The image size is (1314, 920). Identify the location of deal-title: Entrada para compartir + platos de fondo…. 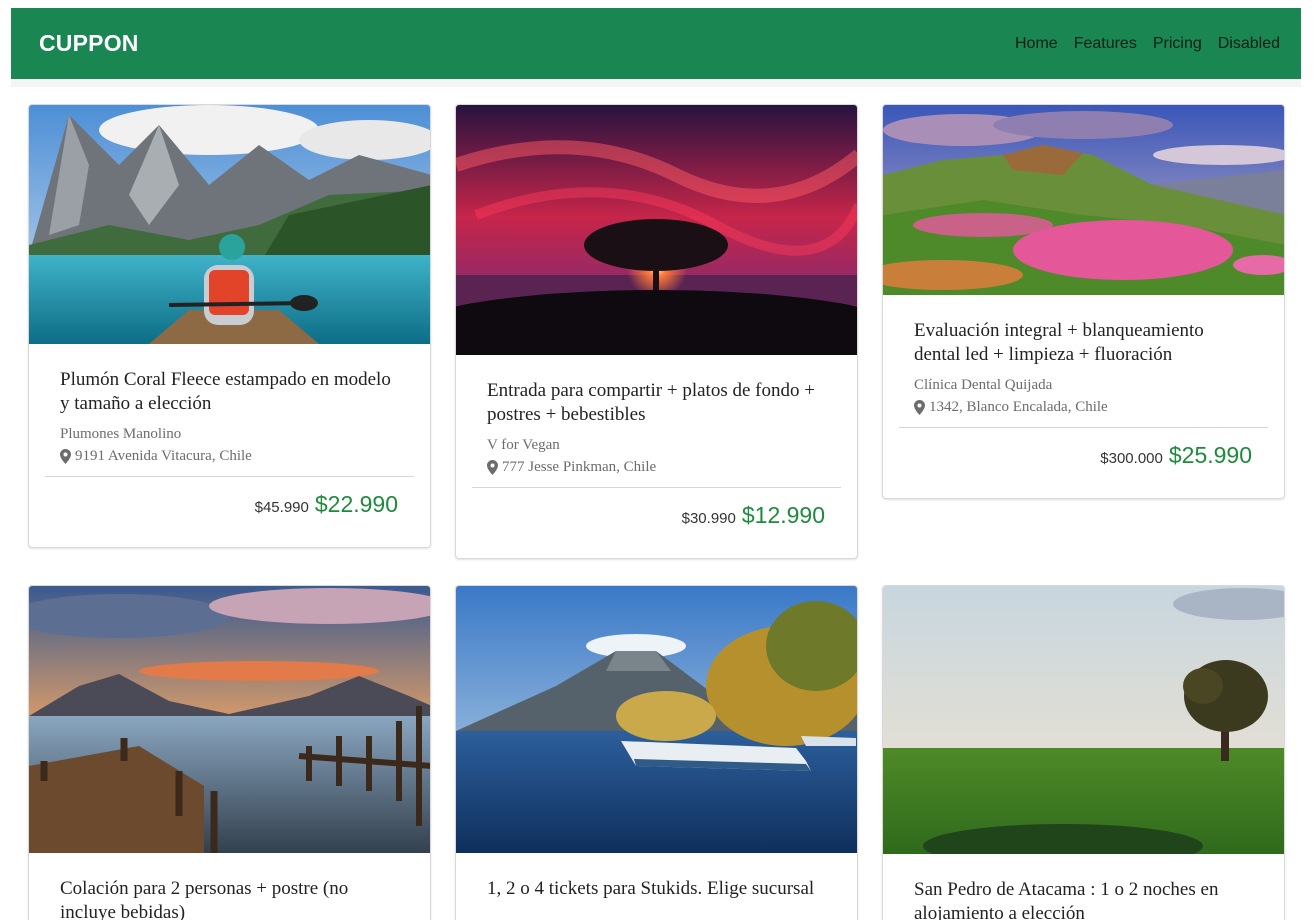
(656, 403).